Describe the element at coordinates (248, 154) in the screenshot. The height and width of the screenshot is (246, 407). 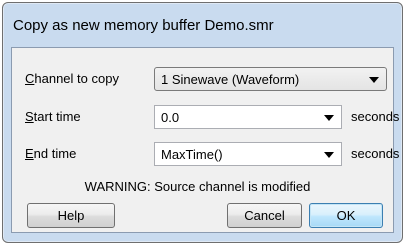
I see `end-time-combobox: MaxTime()` at that location.